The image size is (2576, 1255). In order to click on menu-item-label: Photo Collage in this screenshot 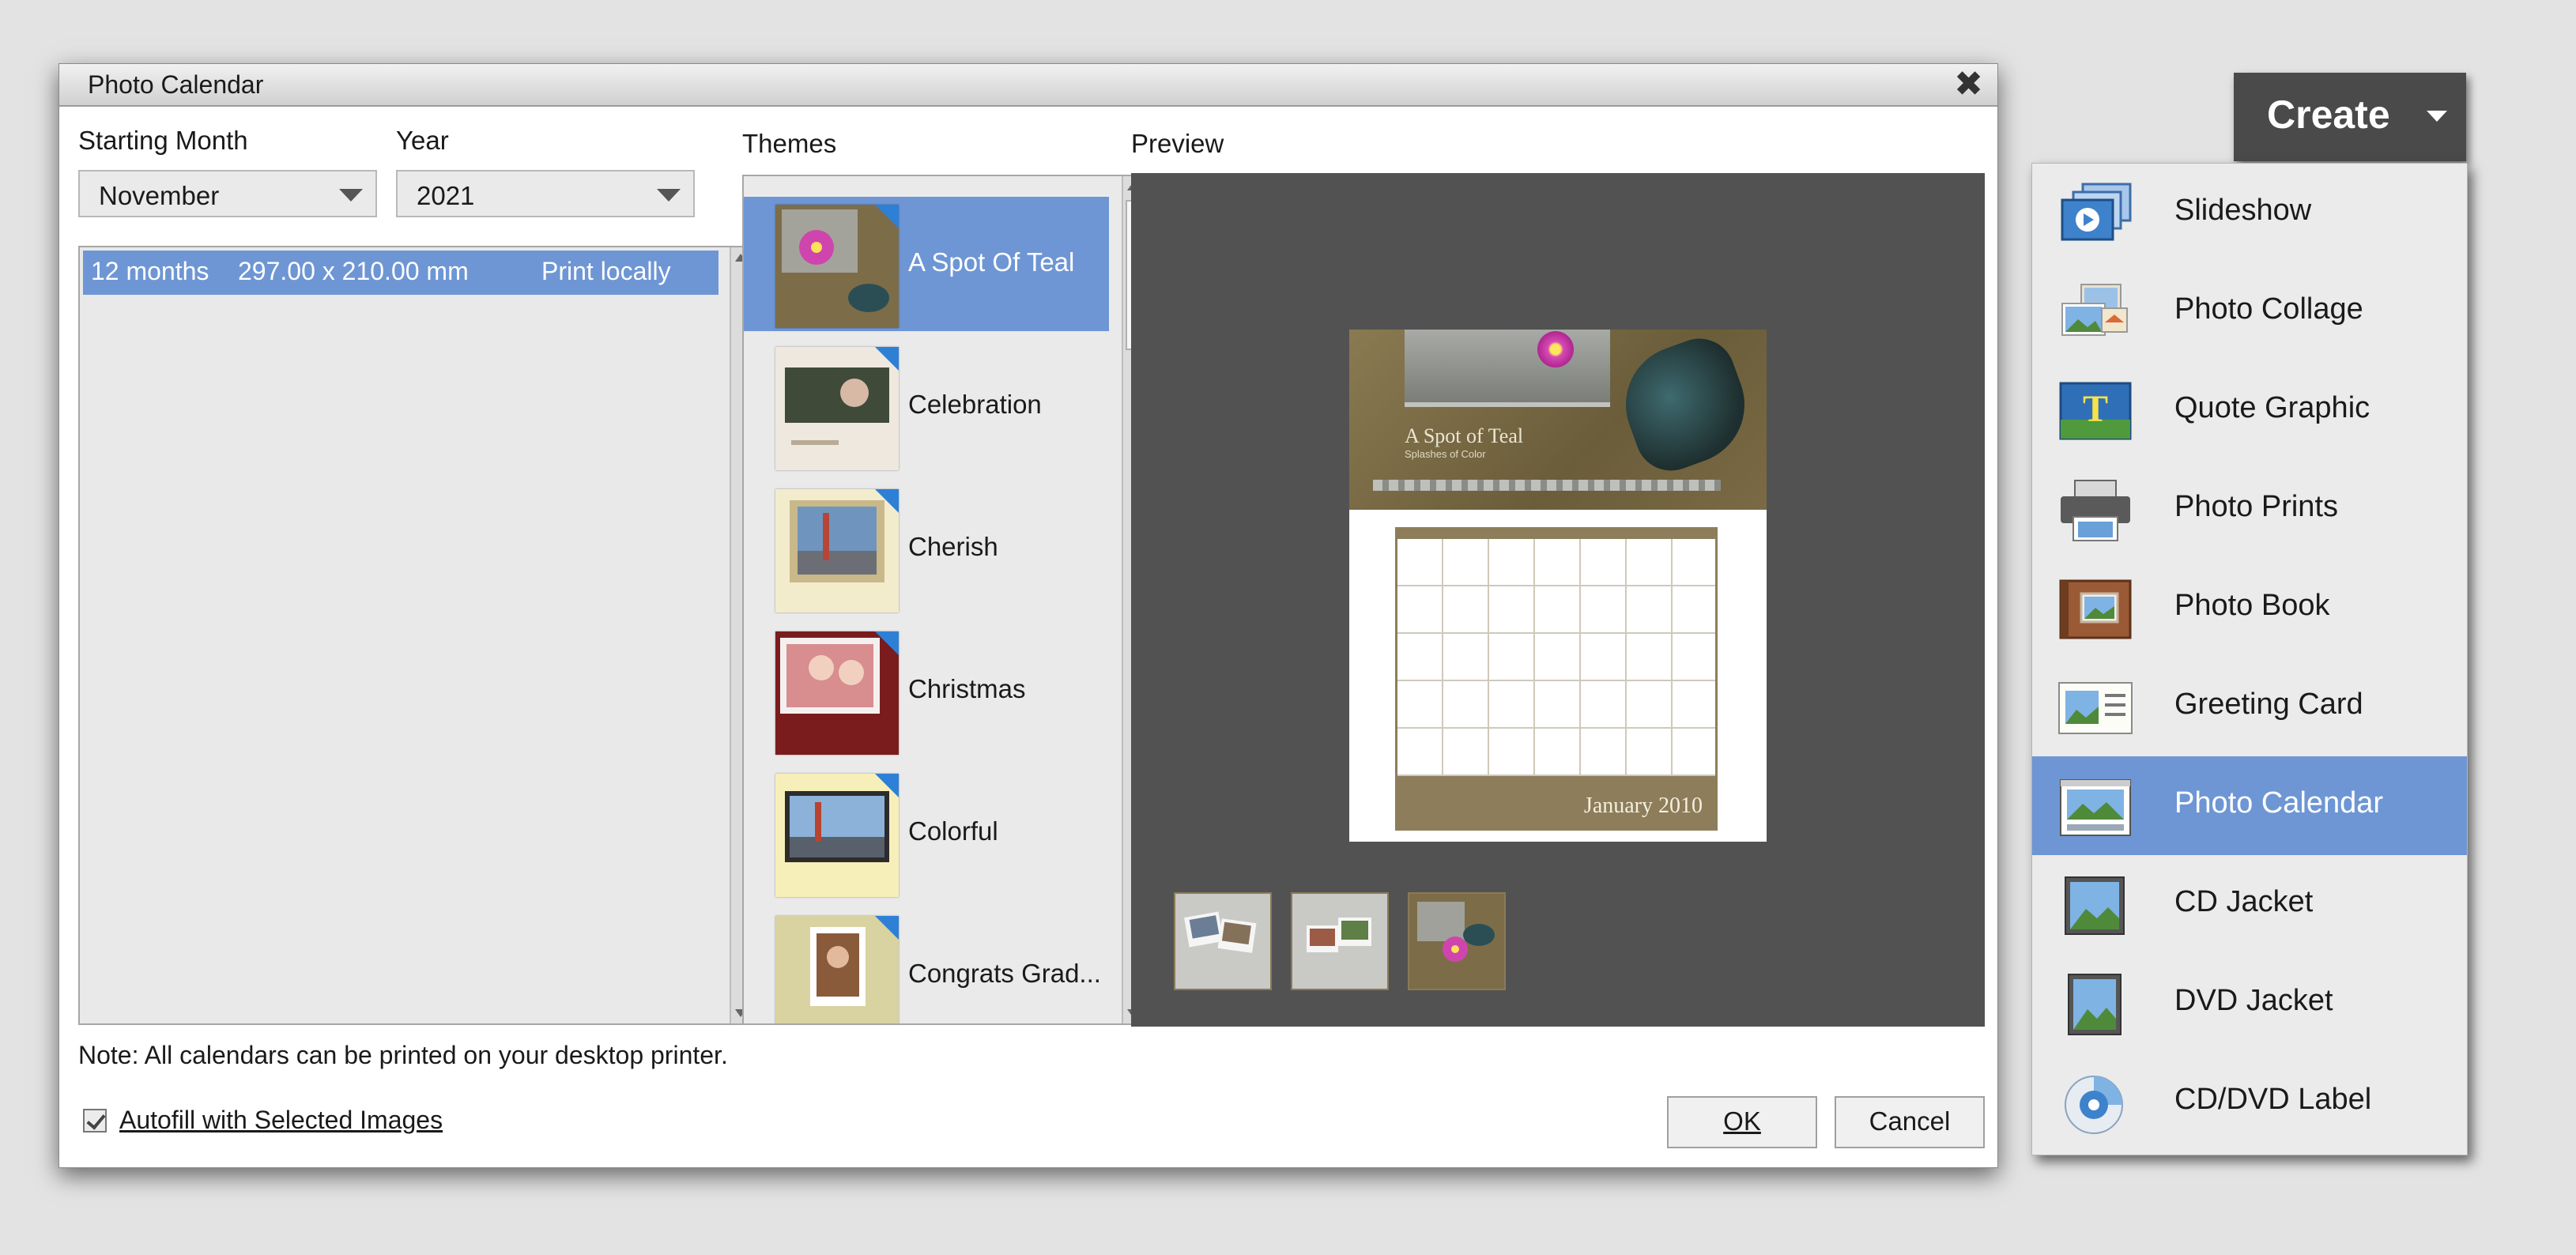, I will do `click(2268, 309)`.